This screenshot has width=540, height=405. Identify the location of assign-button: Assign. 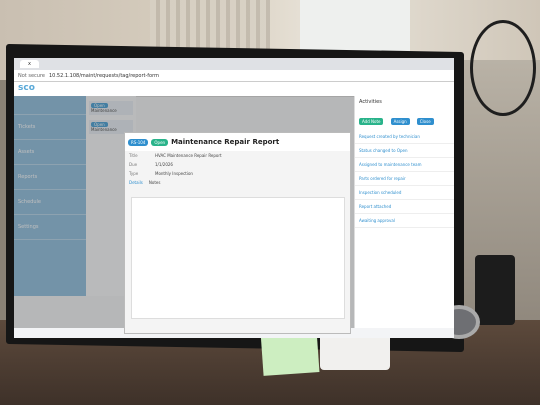
(400, 121).